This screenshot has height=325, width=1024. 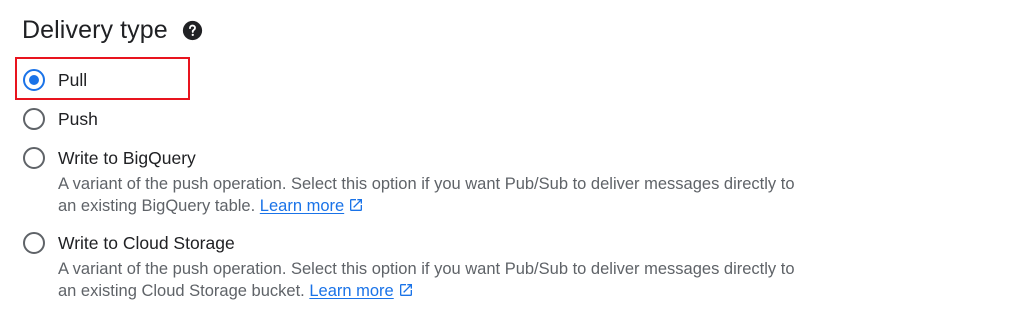 What do you see at coordinates (34, 243) in the screenshot?
I see `radio-button-cloud-storage` at bounding box center [34, 243].